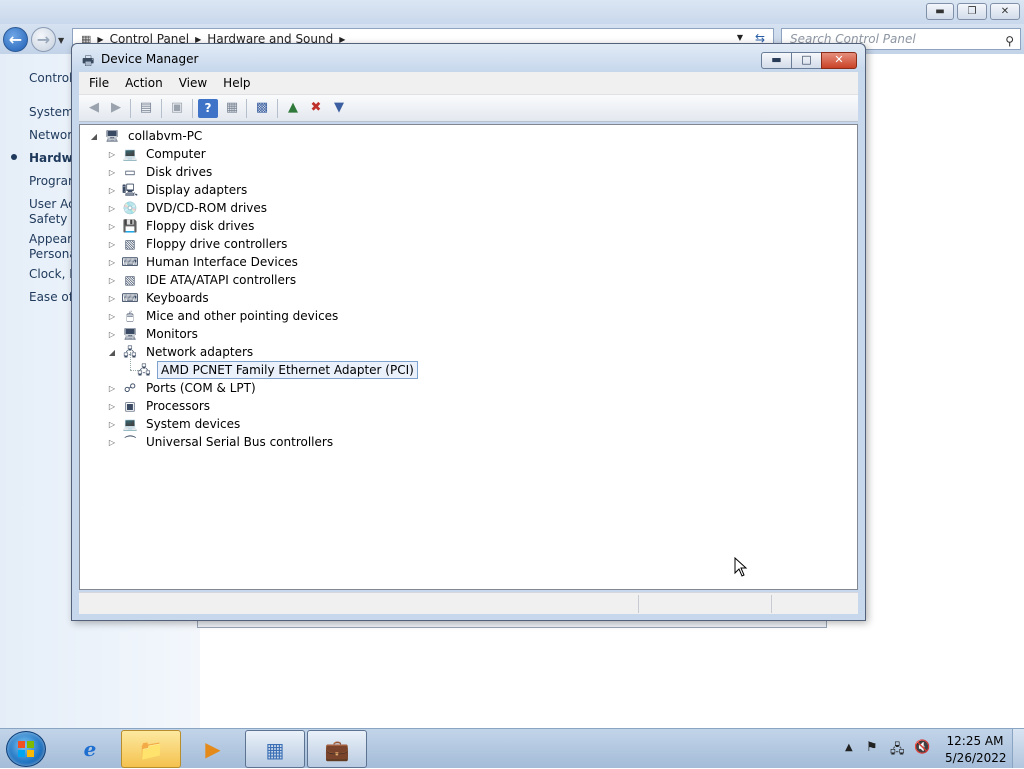 The height and width of the screenshot is (769, 1024). I want to click on tree-item-label: Network adapters, so click(200, 352).